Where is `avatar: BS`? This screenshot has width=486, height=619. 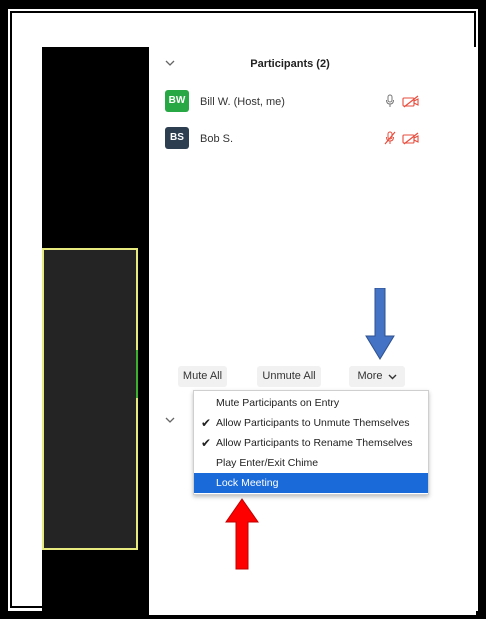 avatar: BS is located at coordinates (177, 138).